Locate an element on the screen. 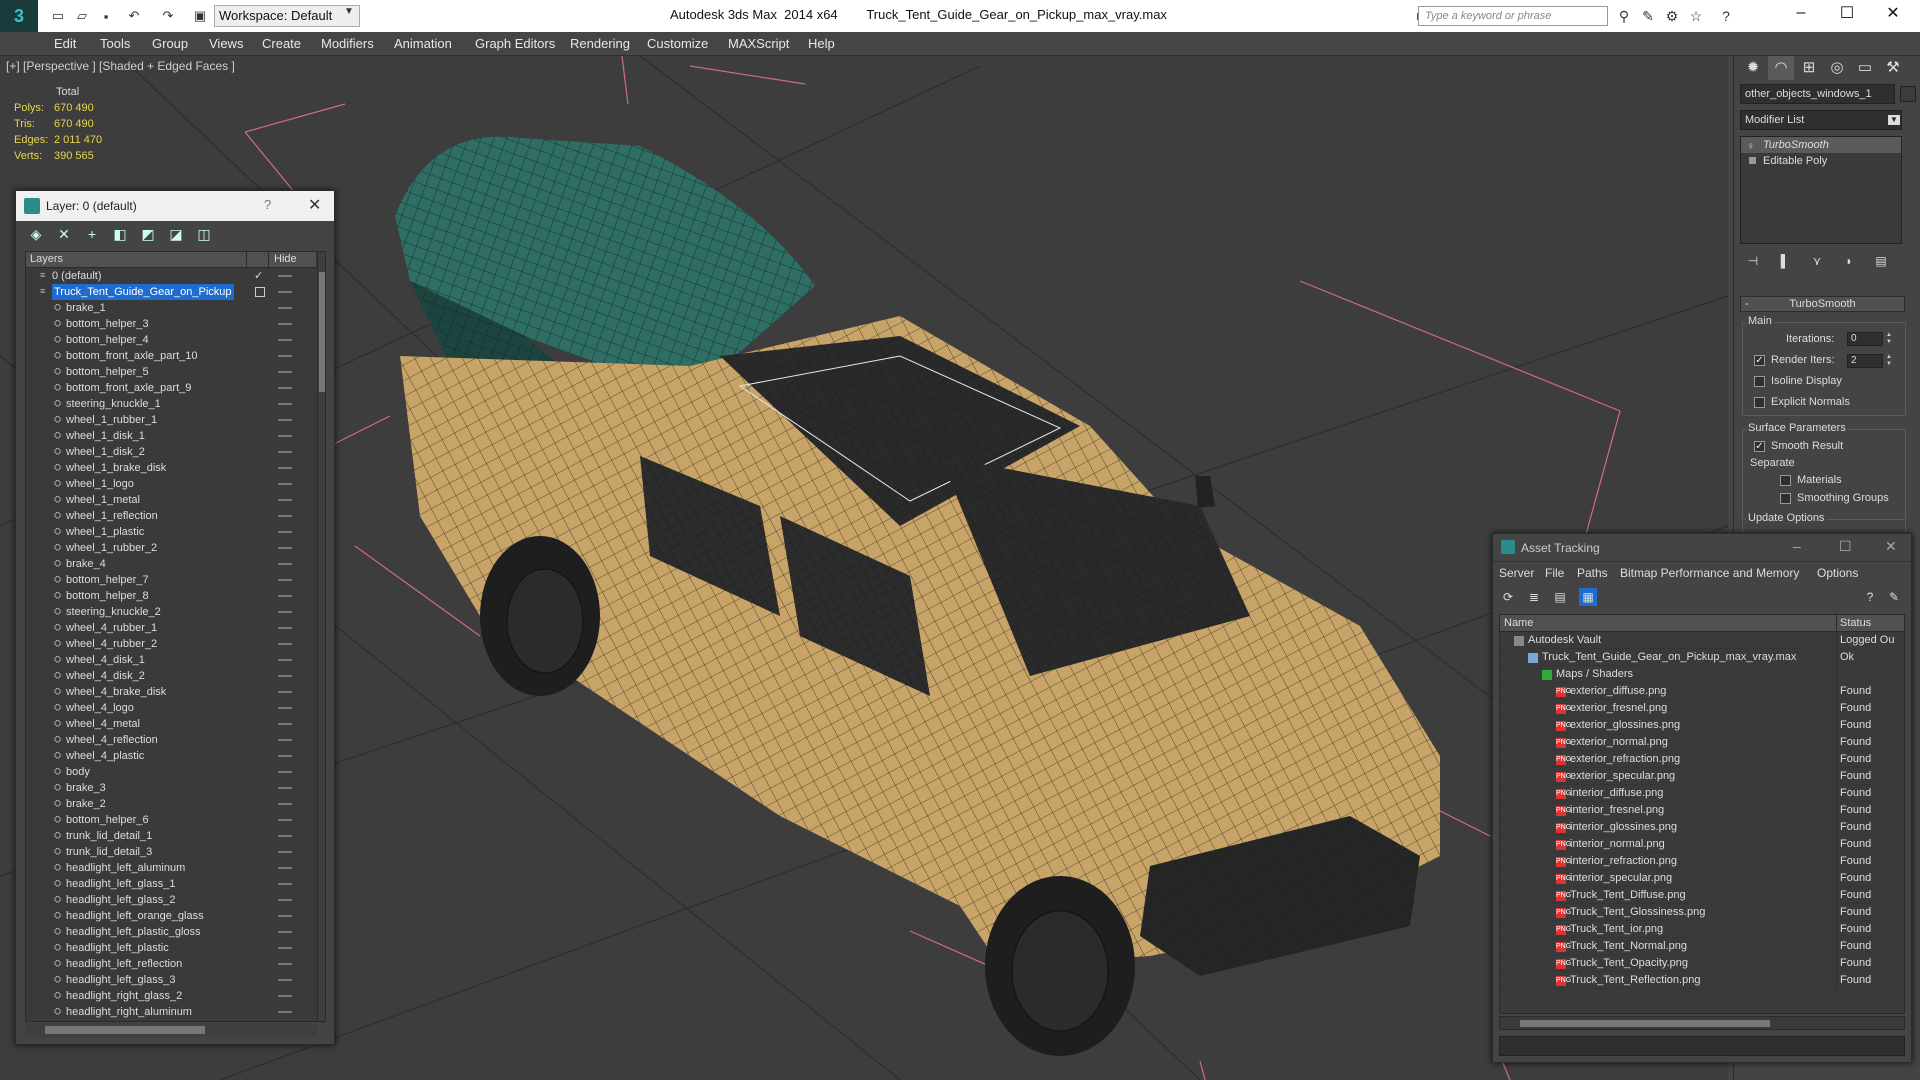 This screenshot has width=1920, height=1080. asset-menu-server: Server is located at coordinates (1516, 573).